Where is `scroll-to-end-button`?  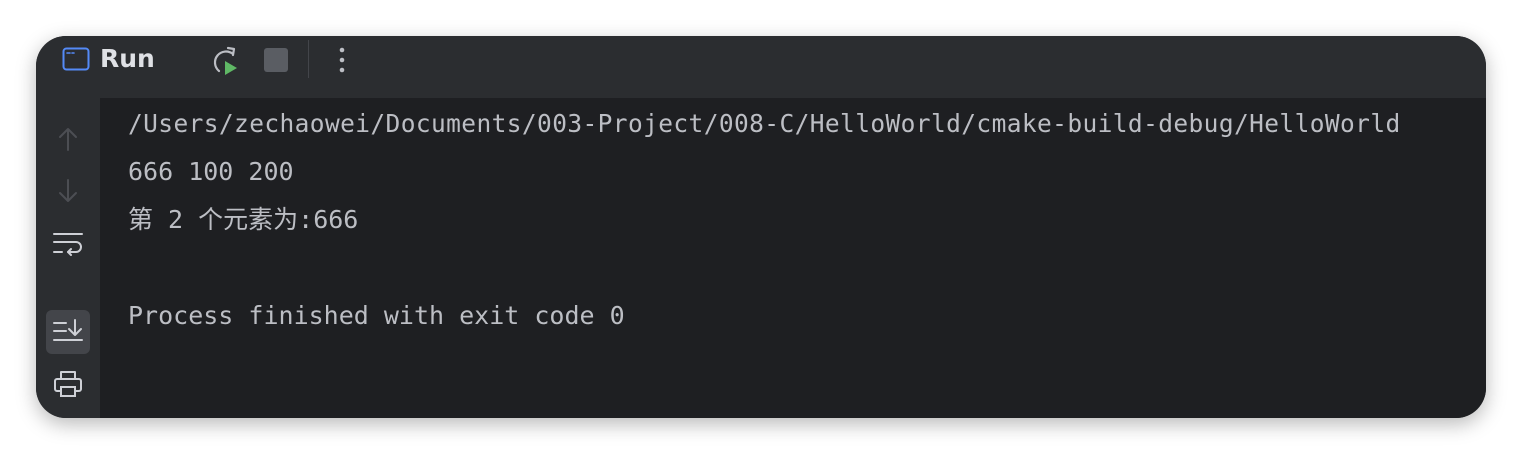 scroll-to-end-button is located at coordinates (68, 332).